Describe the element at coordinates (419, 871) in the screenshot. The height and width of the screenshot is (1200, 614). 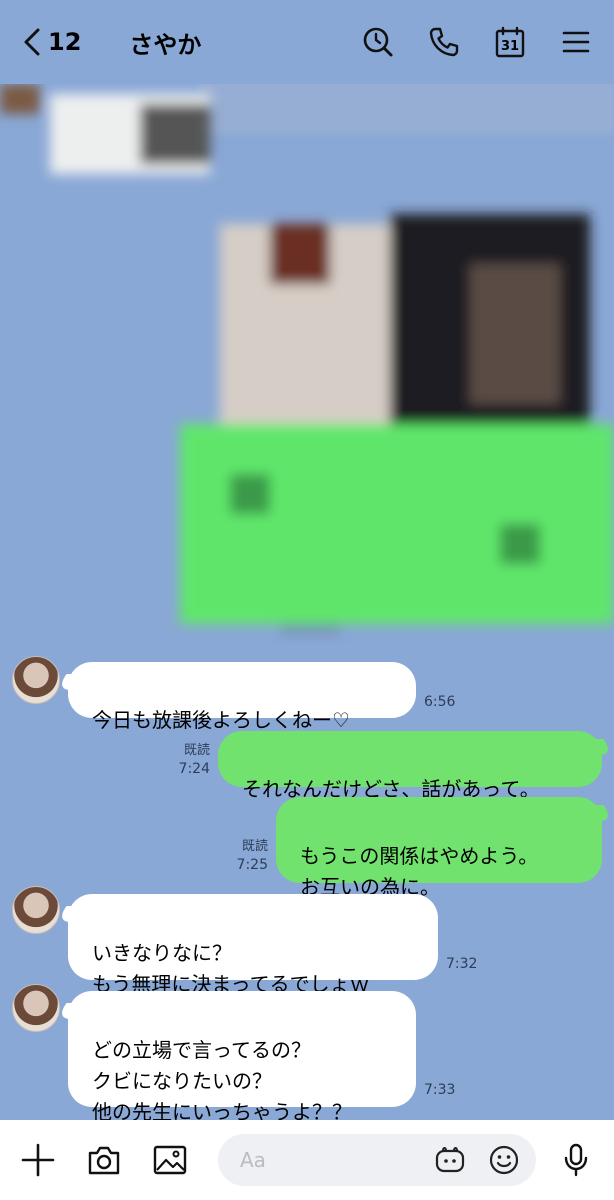
I see `message-text: もうこの関係はやめよう。 お互いの為に。` at that location.